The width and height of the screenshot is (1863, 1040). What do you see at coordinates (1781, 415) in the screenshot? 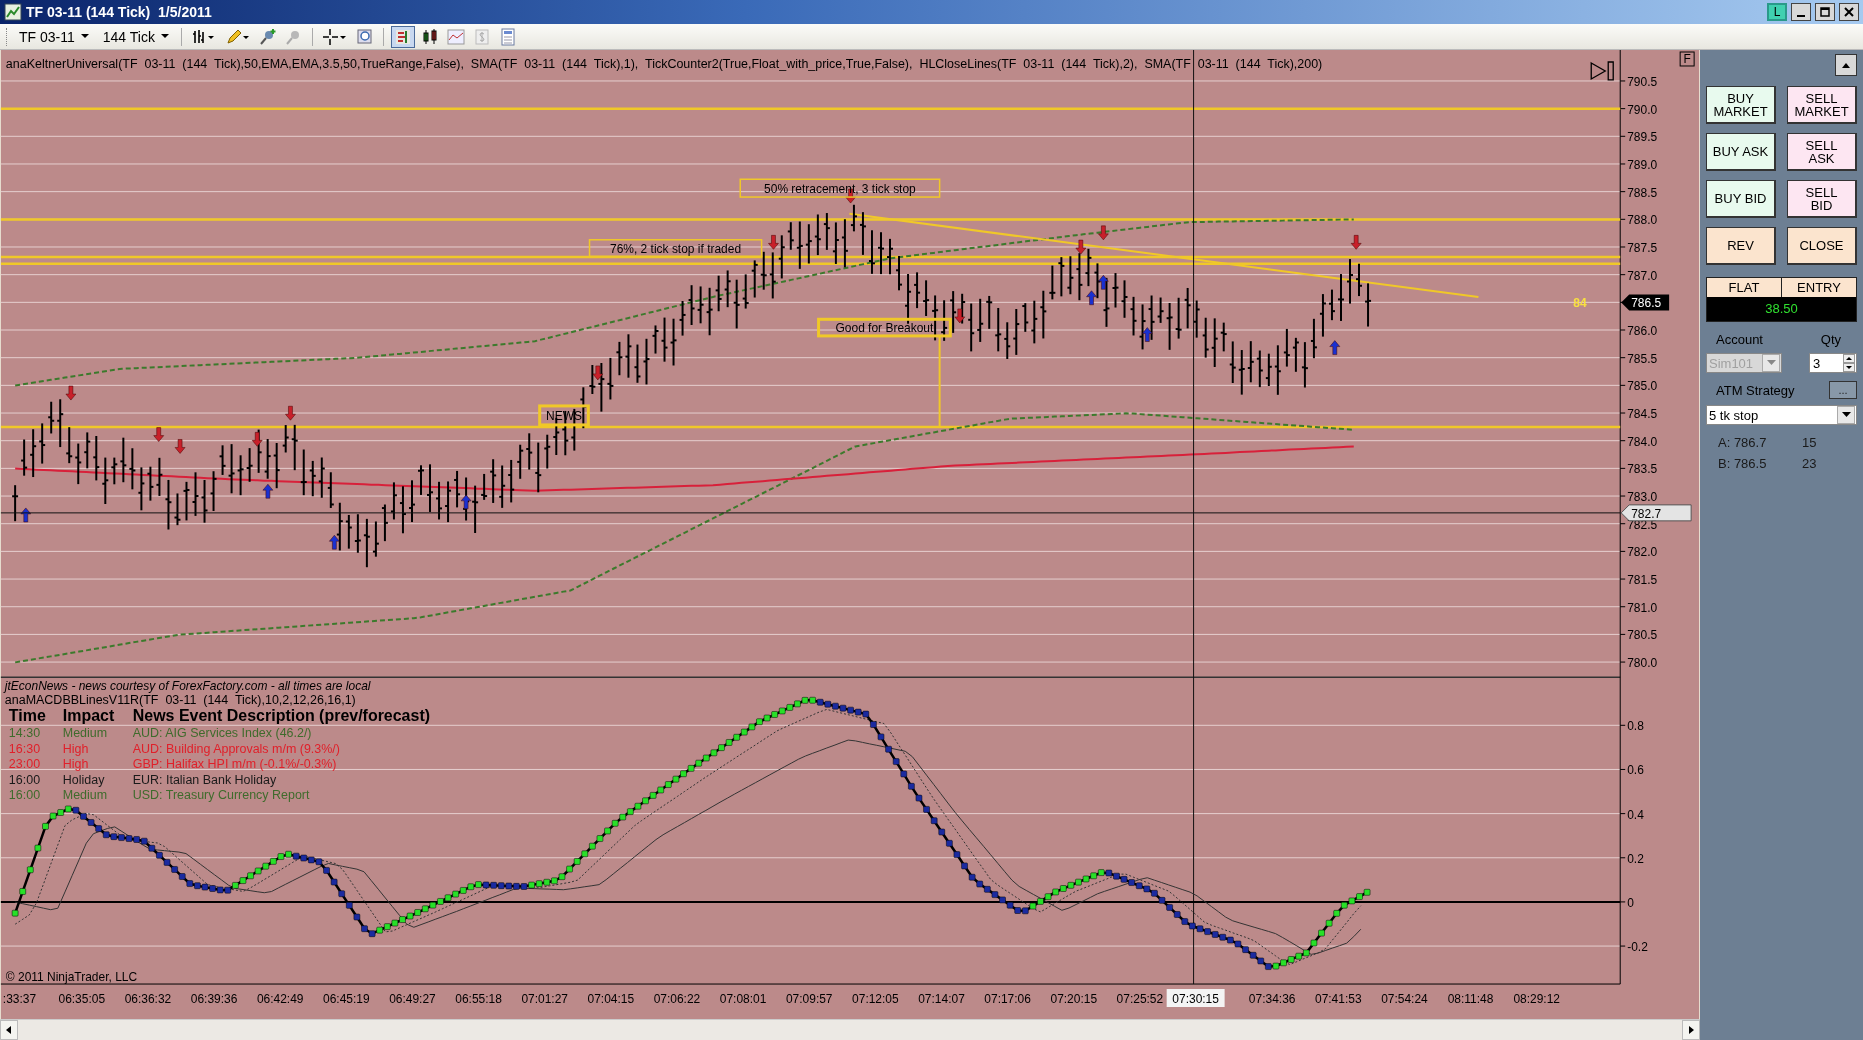
I see `atm-strategy-dropdown: 5 tk stop` at bounding box center [1781, 415].